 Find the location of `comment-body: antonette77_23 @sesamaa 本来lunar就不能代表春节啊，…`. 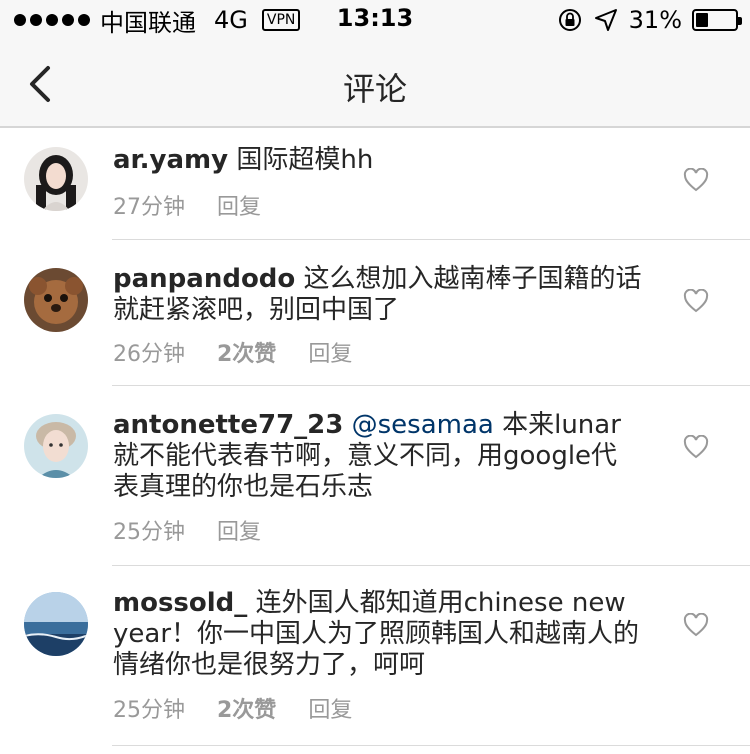

comment-body: antonette77_23 @sesamaa 本来lunar就不能代表春节啊，… is located at coordinates (378, 456).